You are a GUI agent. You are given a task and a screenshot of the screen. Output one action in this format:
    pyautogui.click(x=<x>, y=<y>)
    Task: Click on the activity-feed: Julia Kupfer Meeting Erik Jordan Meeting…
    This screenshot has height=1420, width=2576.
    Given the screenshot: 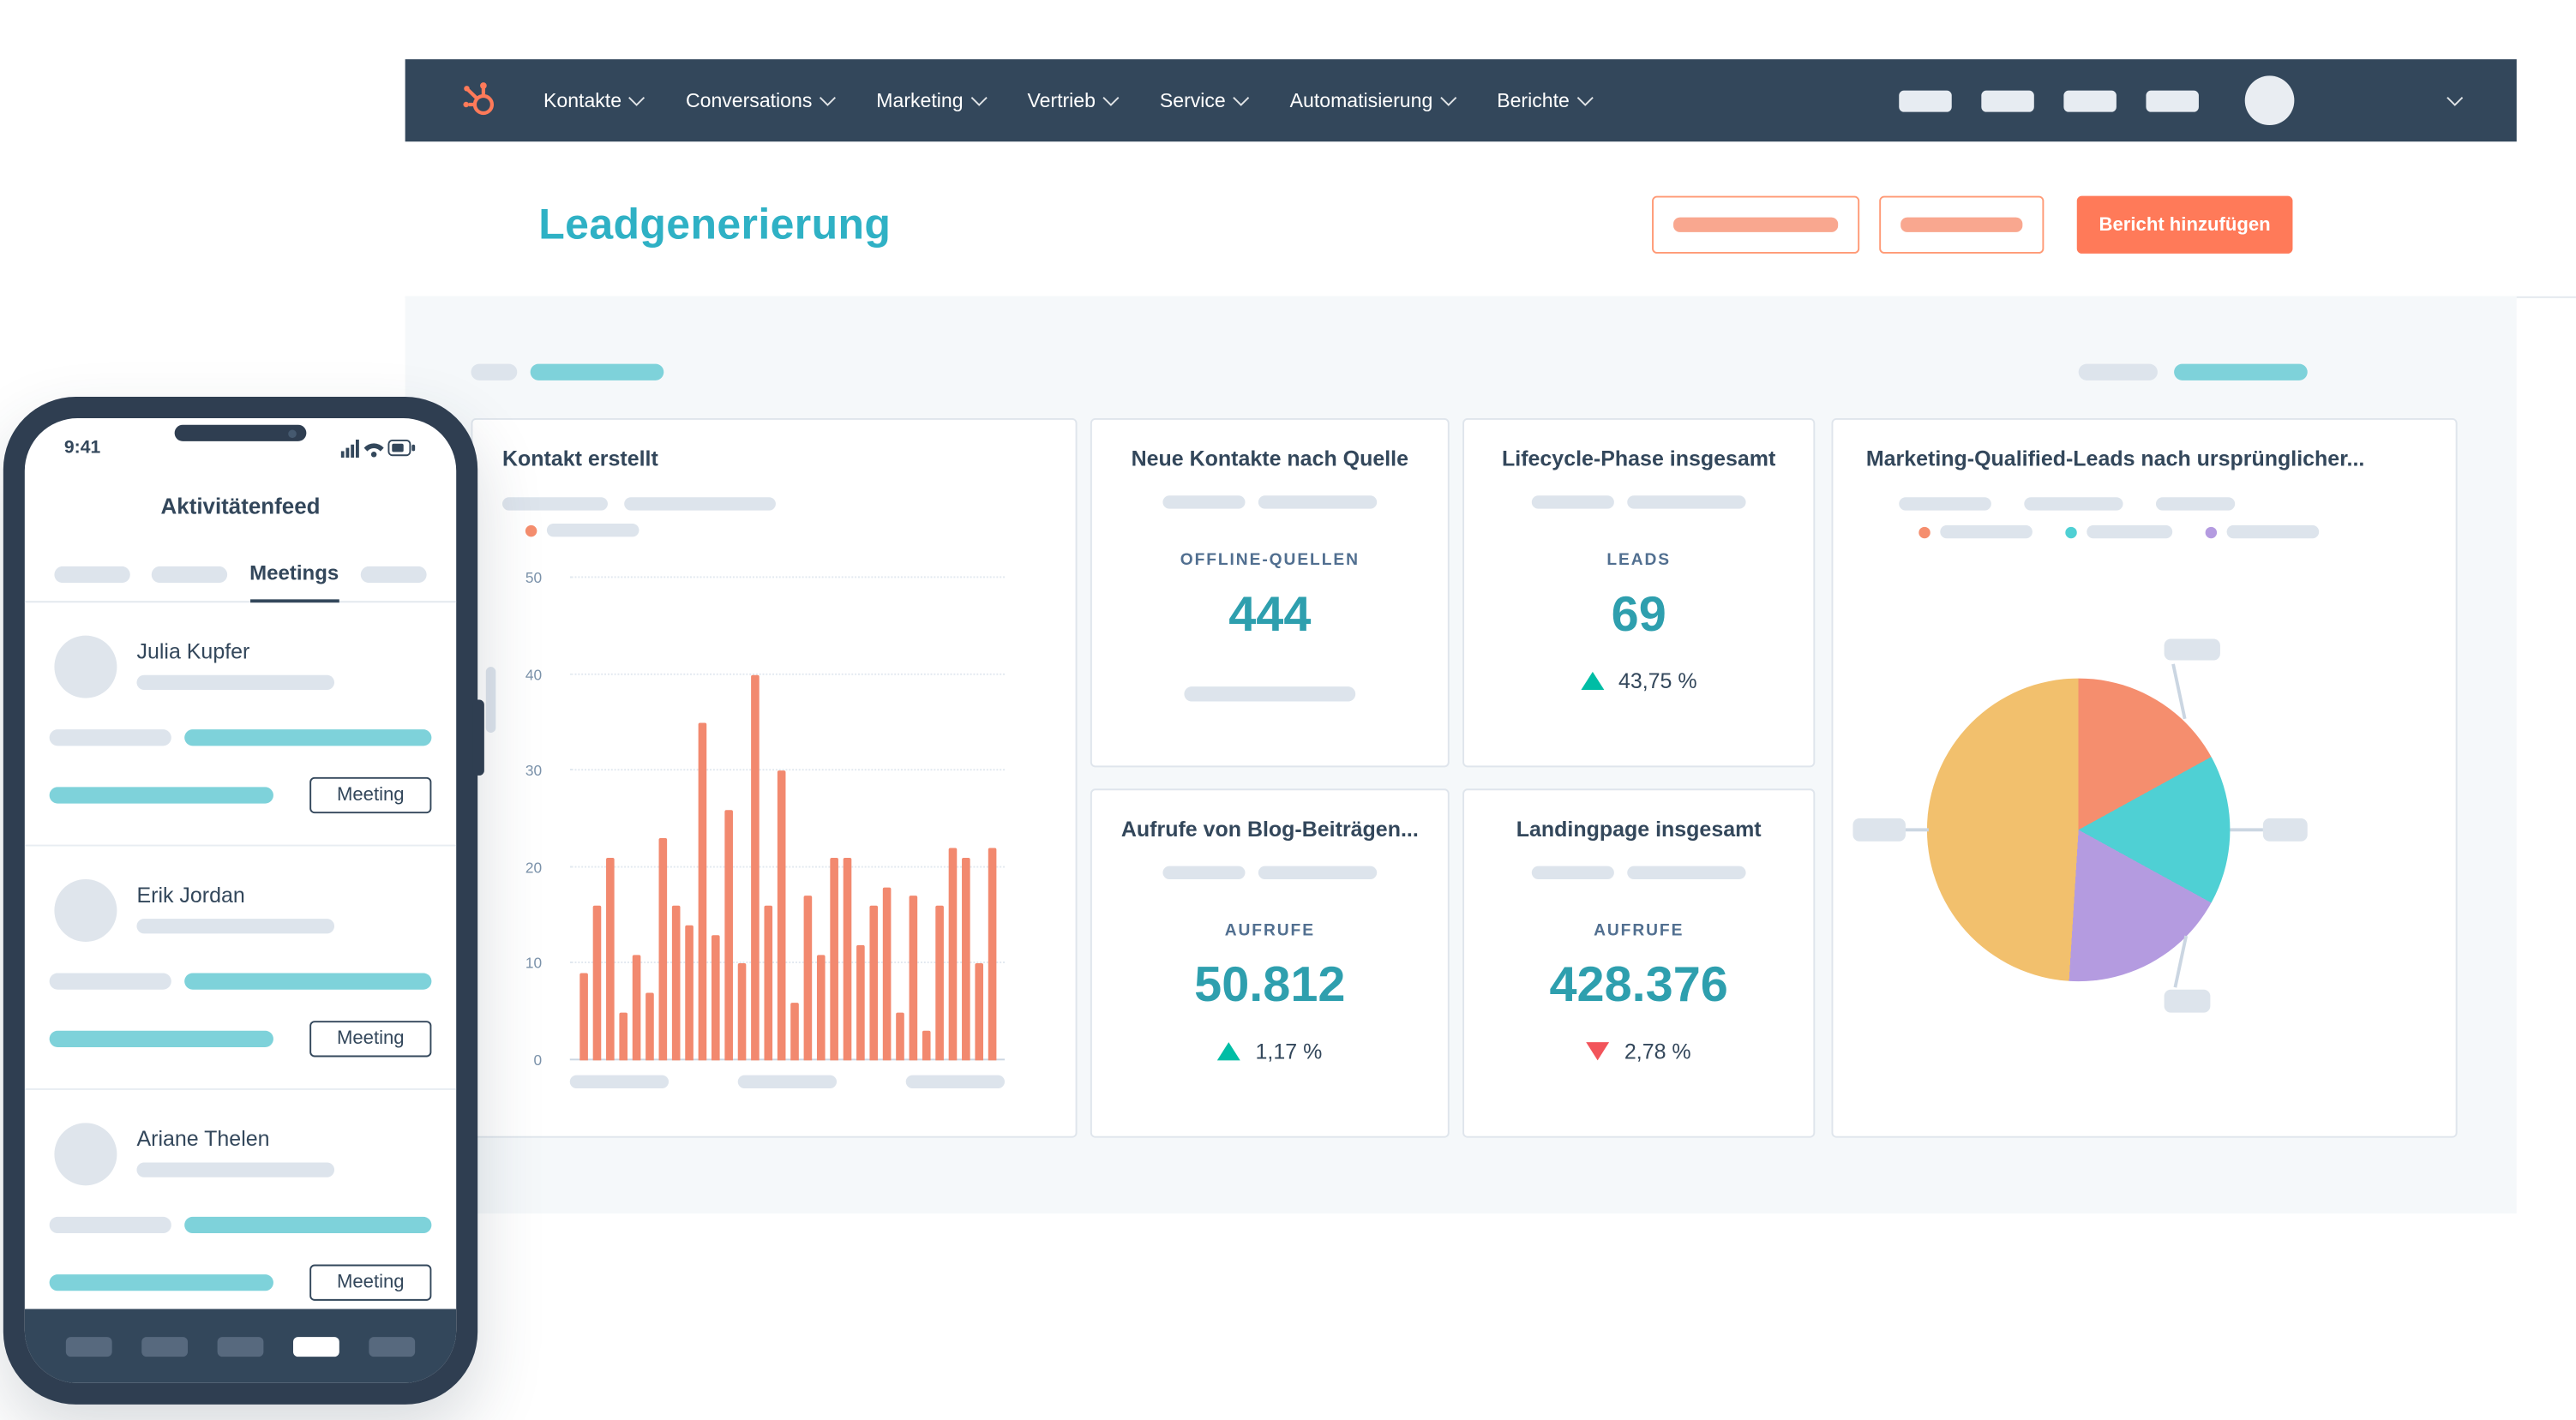 What is the action you would take?
    pyautogui.click(x=240, y=956)
    